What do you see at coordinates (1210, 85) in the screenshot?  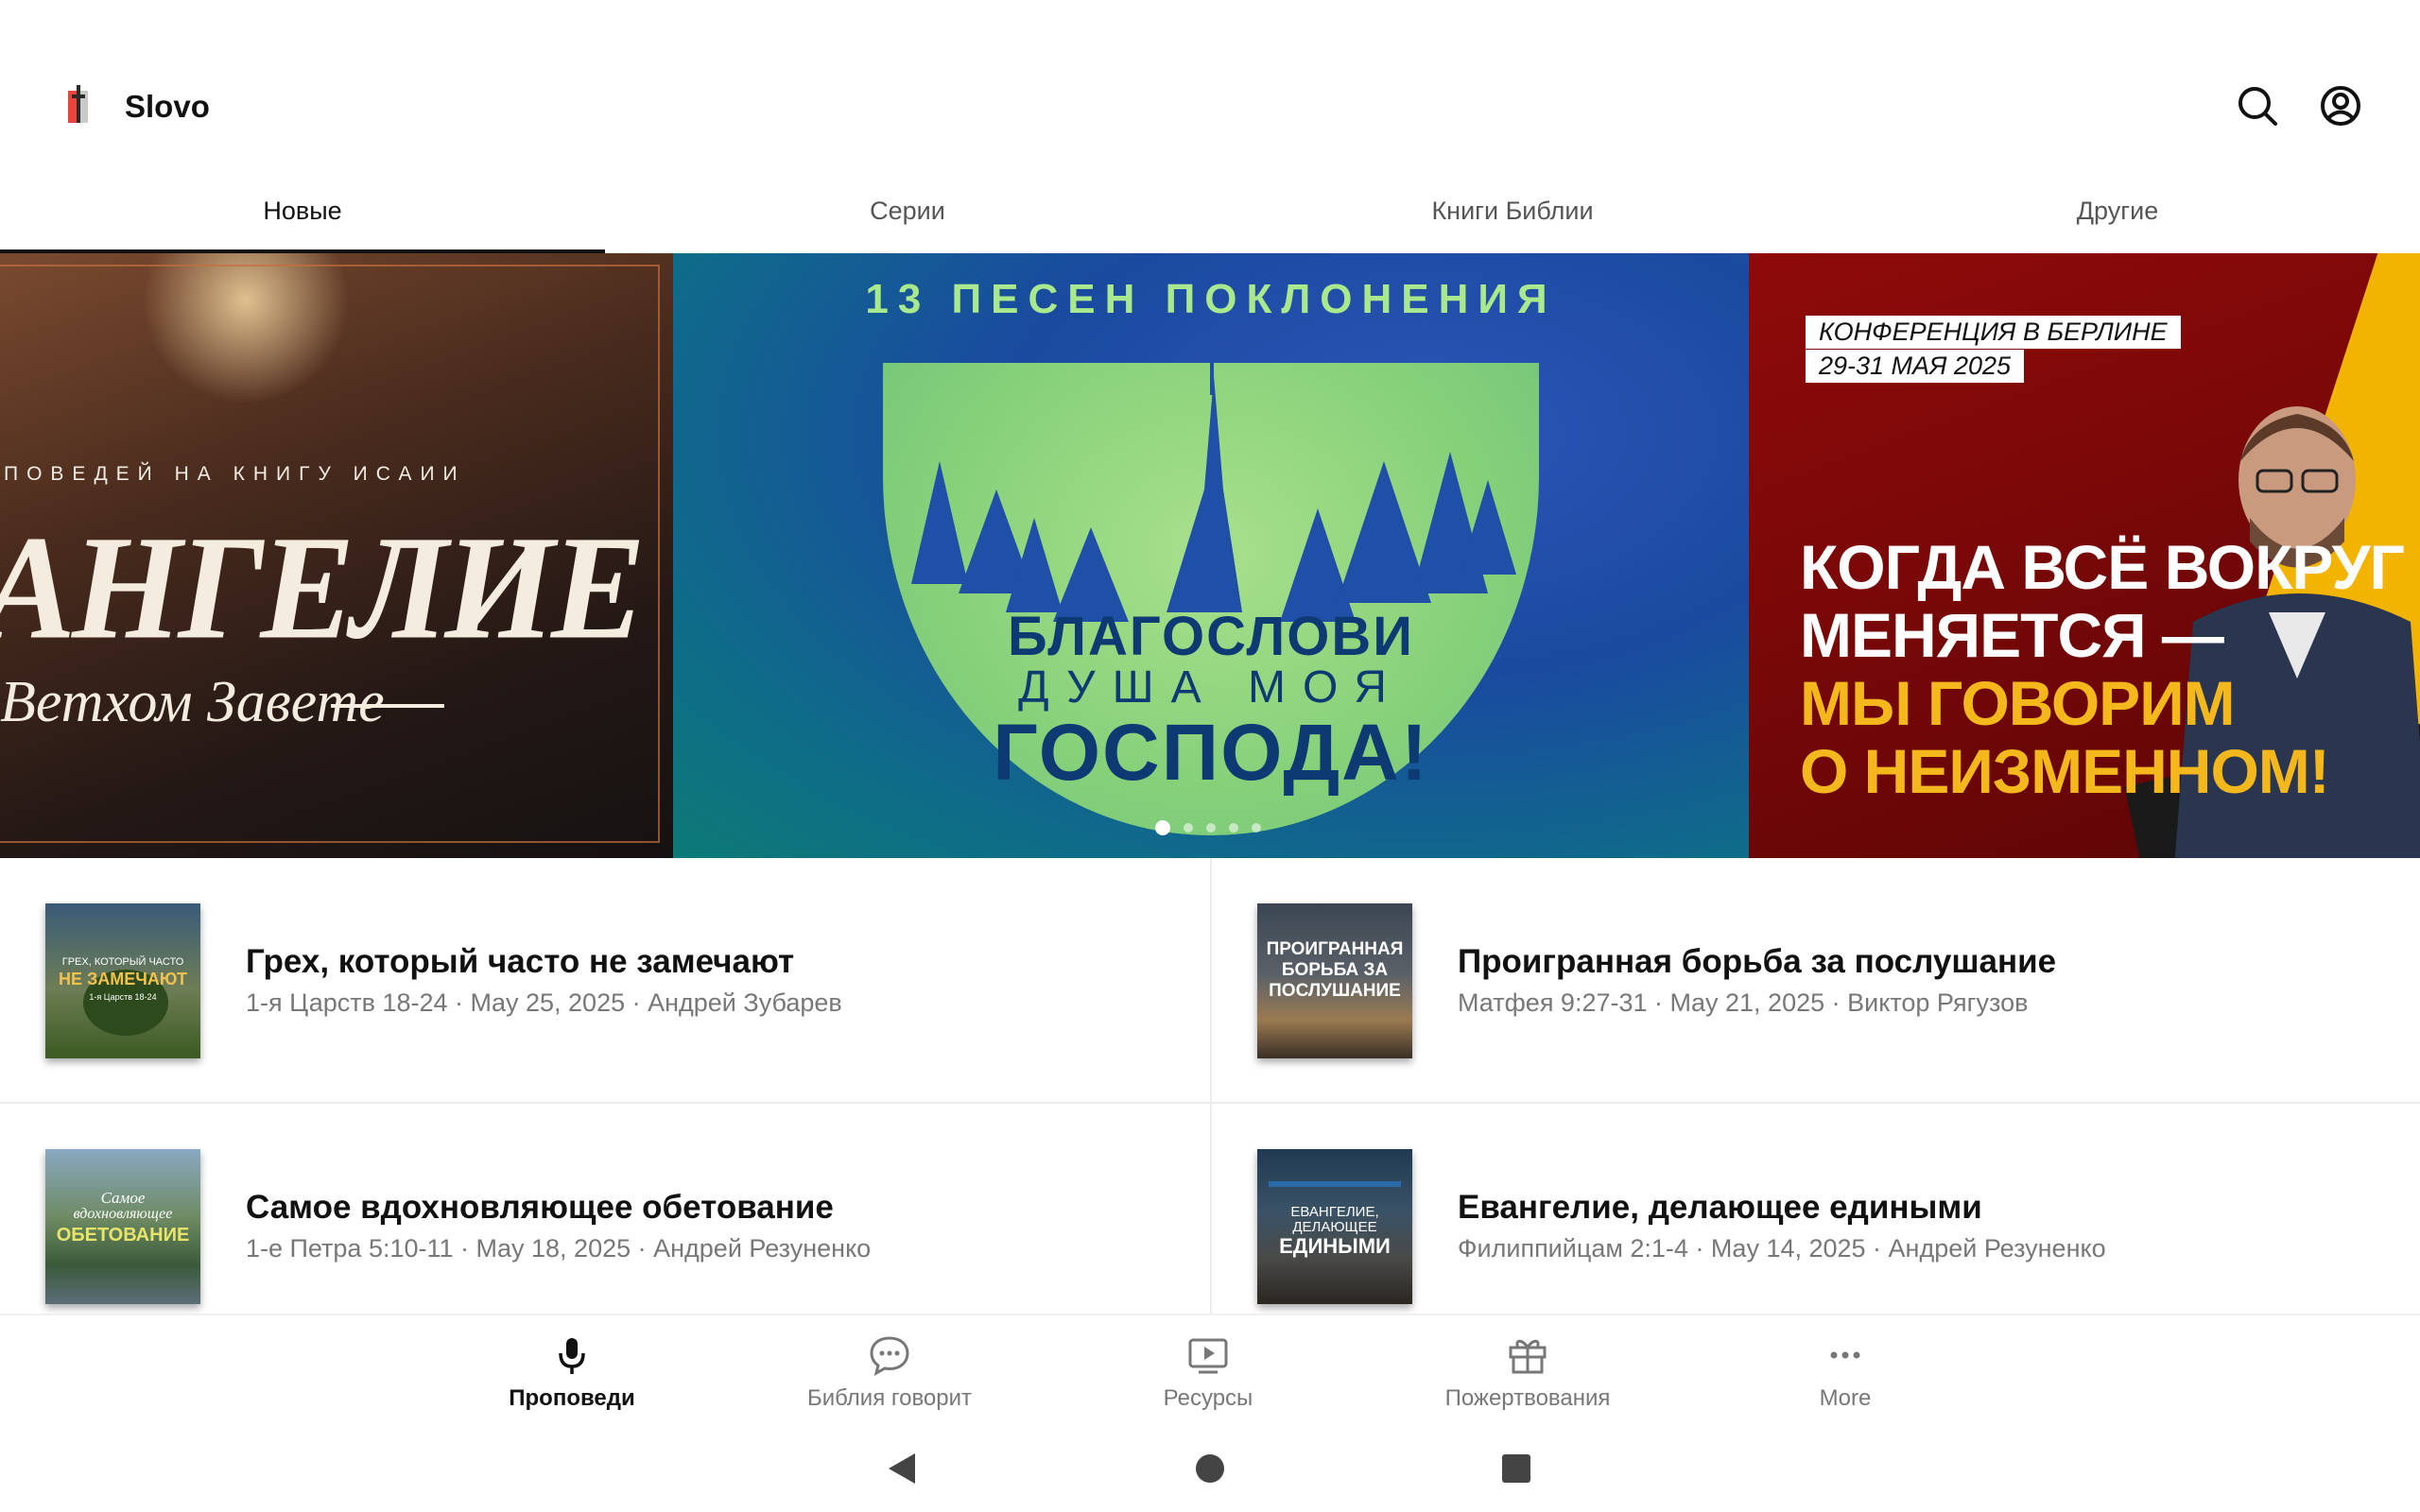 I see `app-header: Slovo` at bounding box center [1210, 85].